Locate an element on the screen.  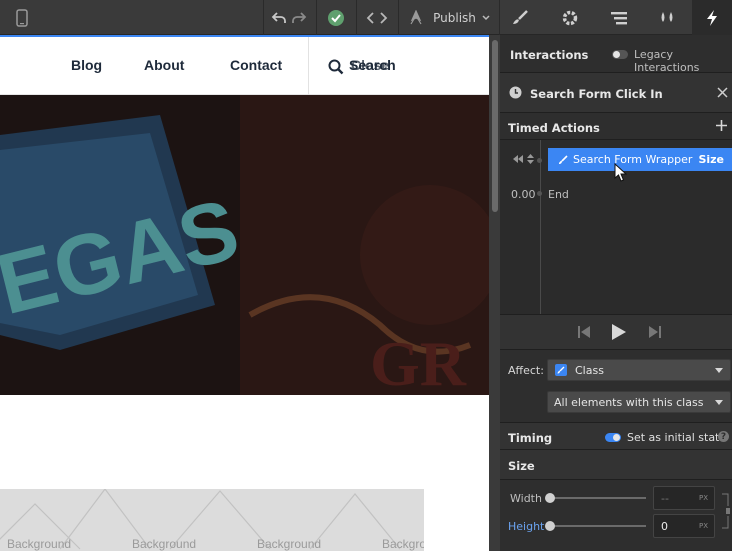
affect-value: Class is located at coordinates (589, 370).